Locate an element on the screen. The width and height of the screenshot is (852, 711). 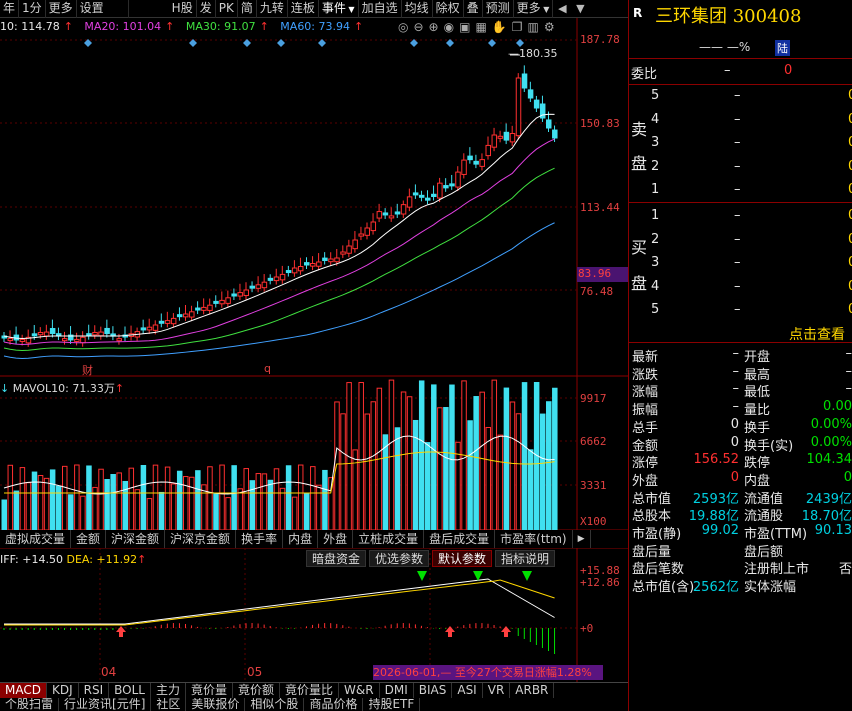
lock-icon: ▣ is located at coordinates (467, 27).